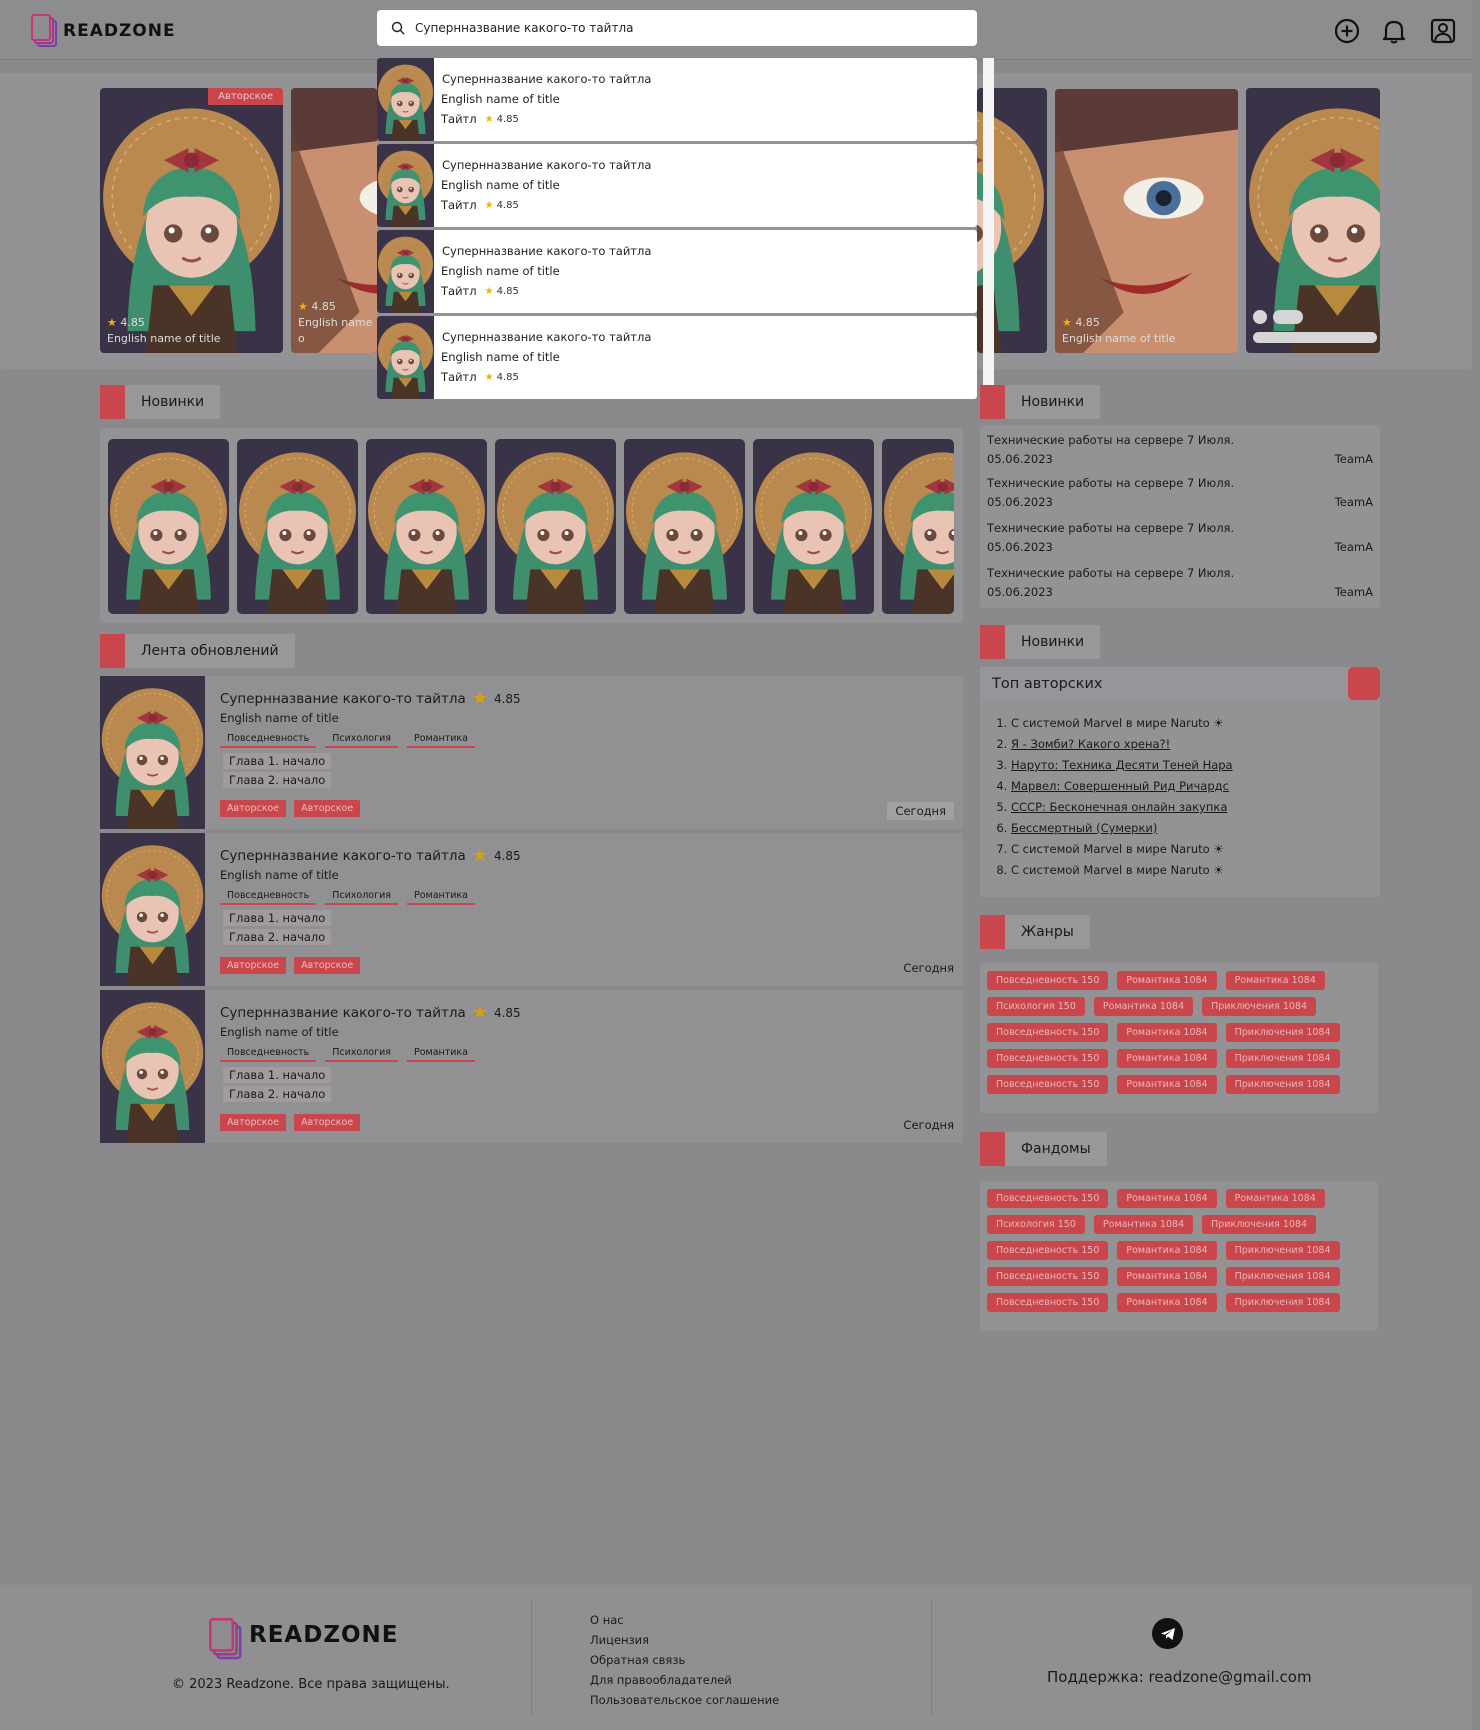 The image size is (1480, 1730). I want to click on feed-rating: 4.85, so click(507, 855).